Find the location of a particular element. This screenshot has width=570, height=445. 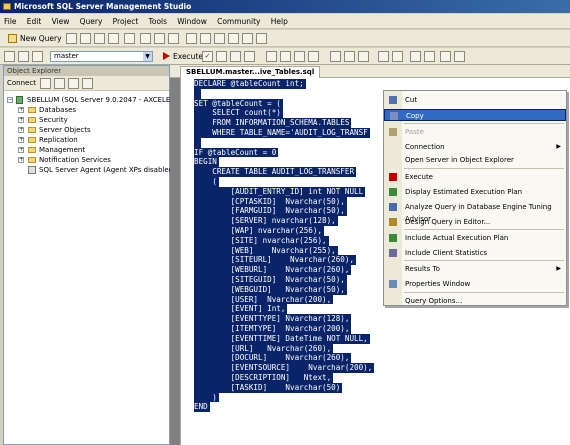

code-line: WHERE TABLE_NAME='AUDIT_LOG_TRANSF is located at coordinates (284, 132).